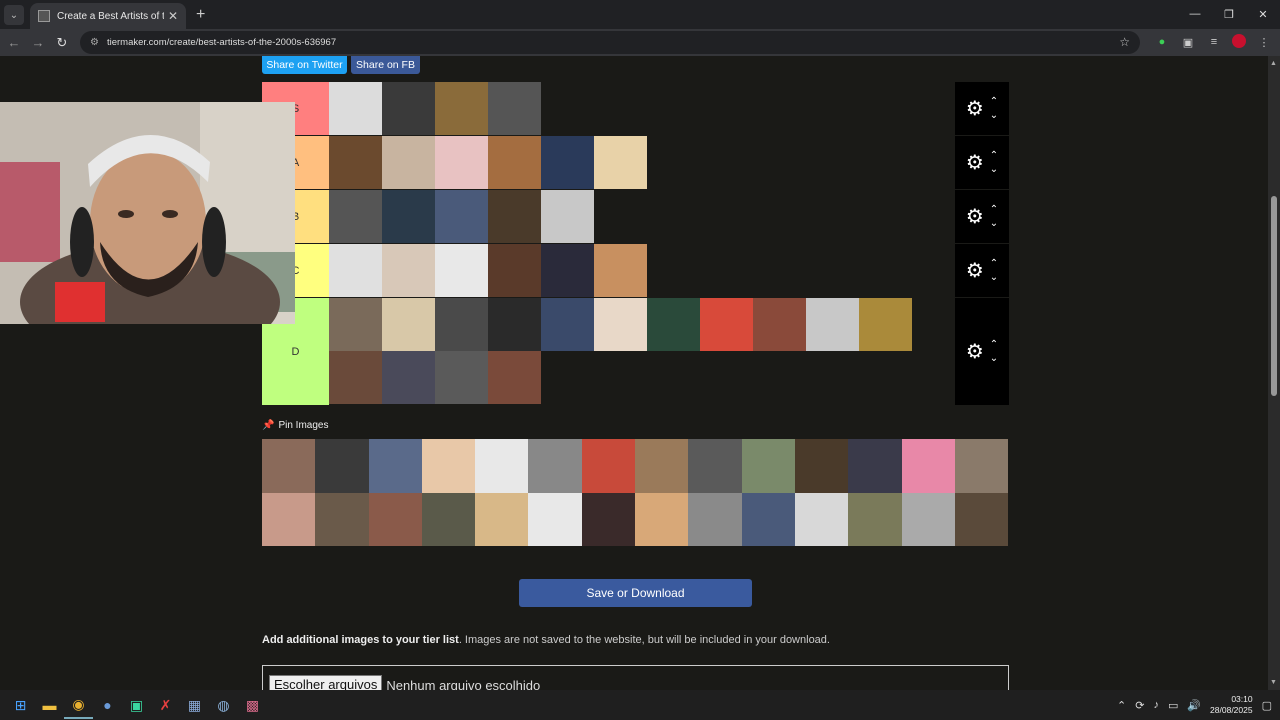  I want to click on choose-files-button: Escolher arquivos, so click(326, 682).